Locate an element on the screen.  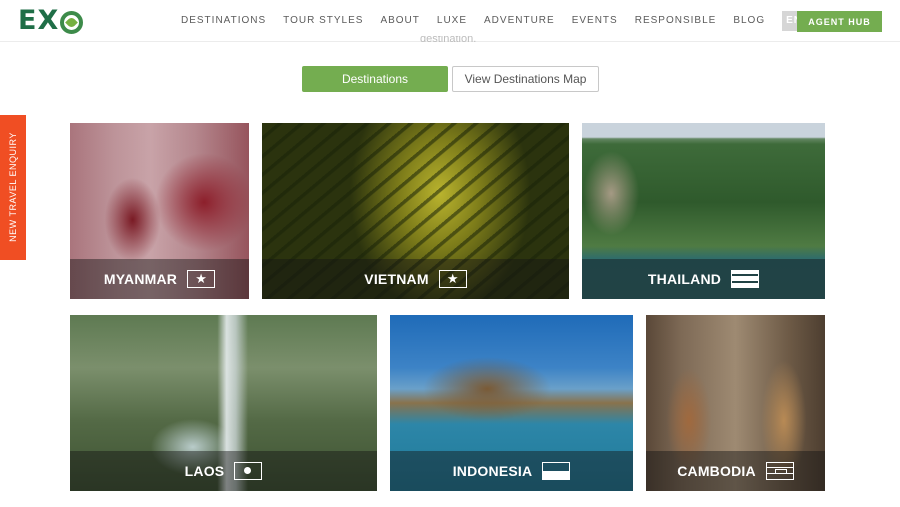
card-label-bar: LAOS is located at coordinates (223, 471).